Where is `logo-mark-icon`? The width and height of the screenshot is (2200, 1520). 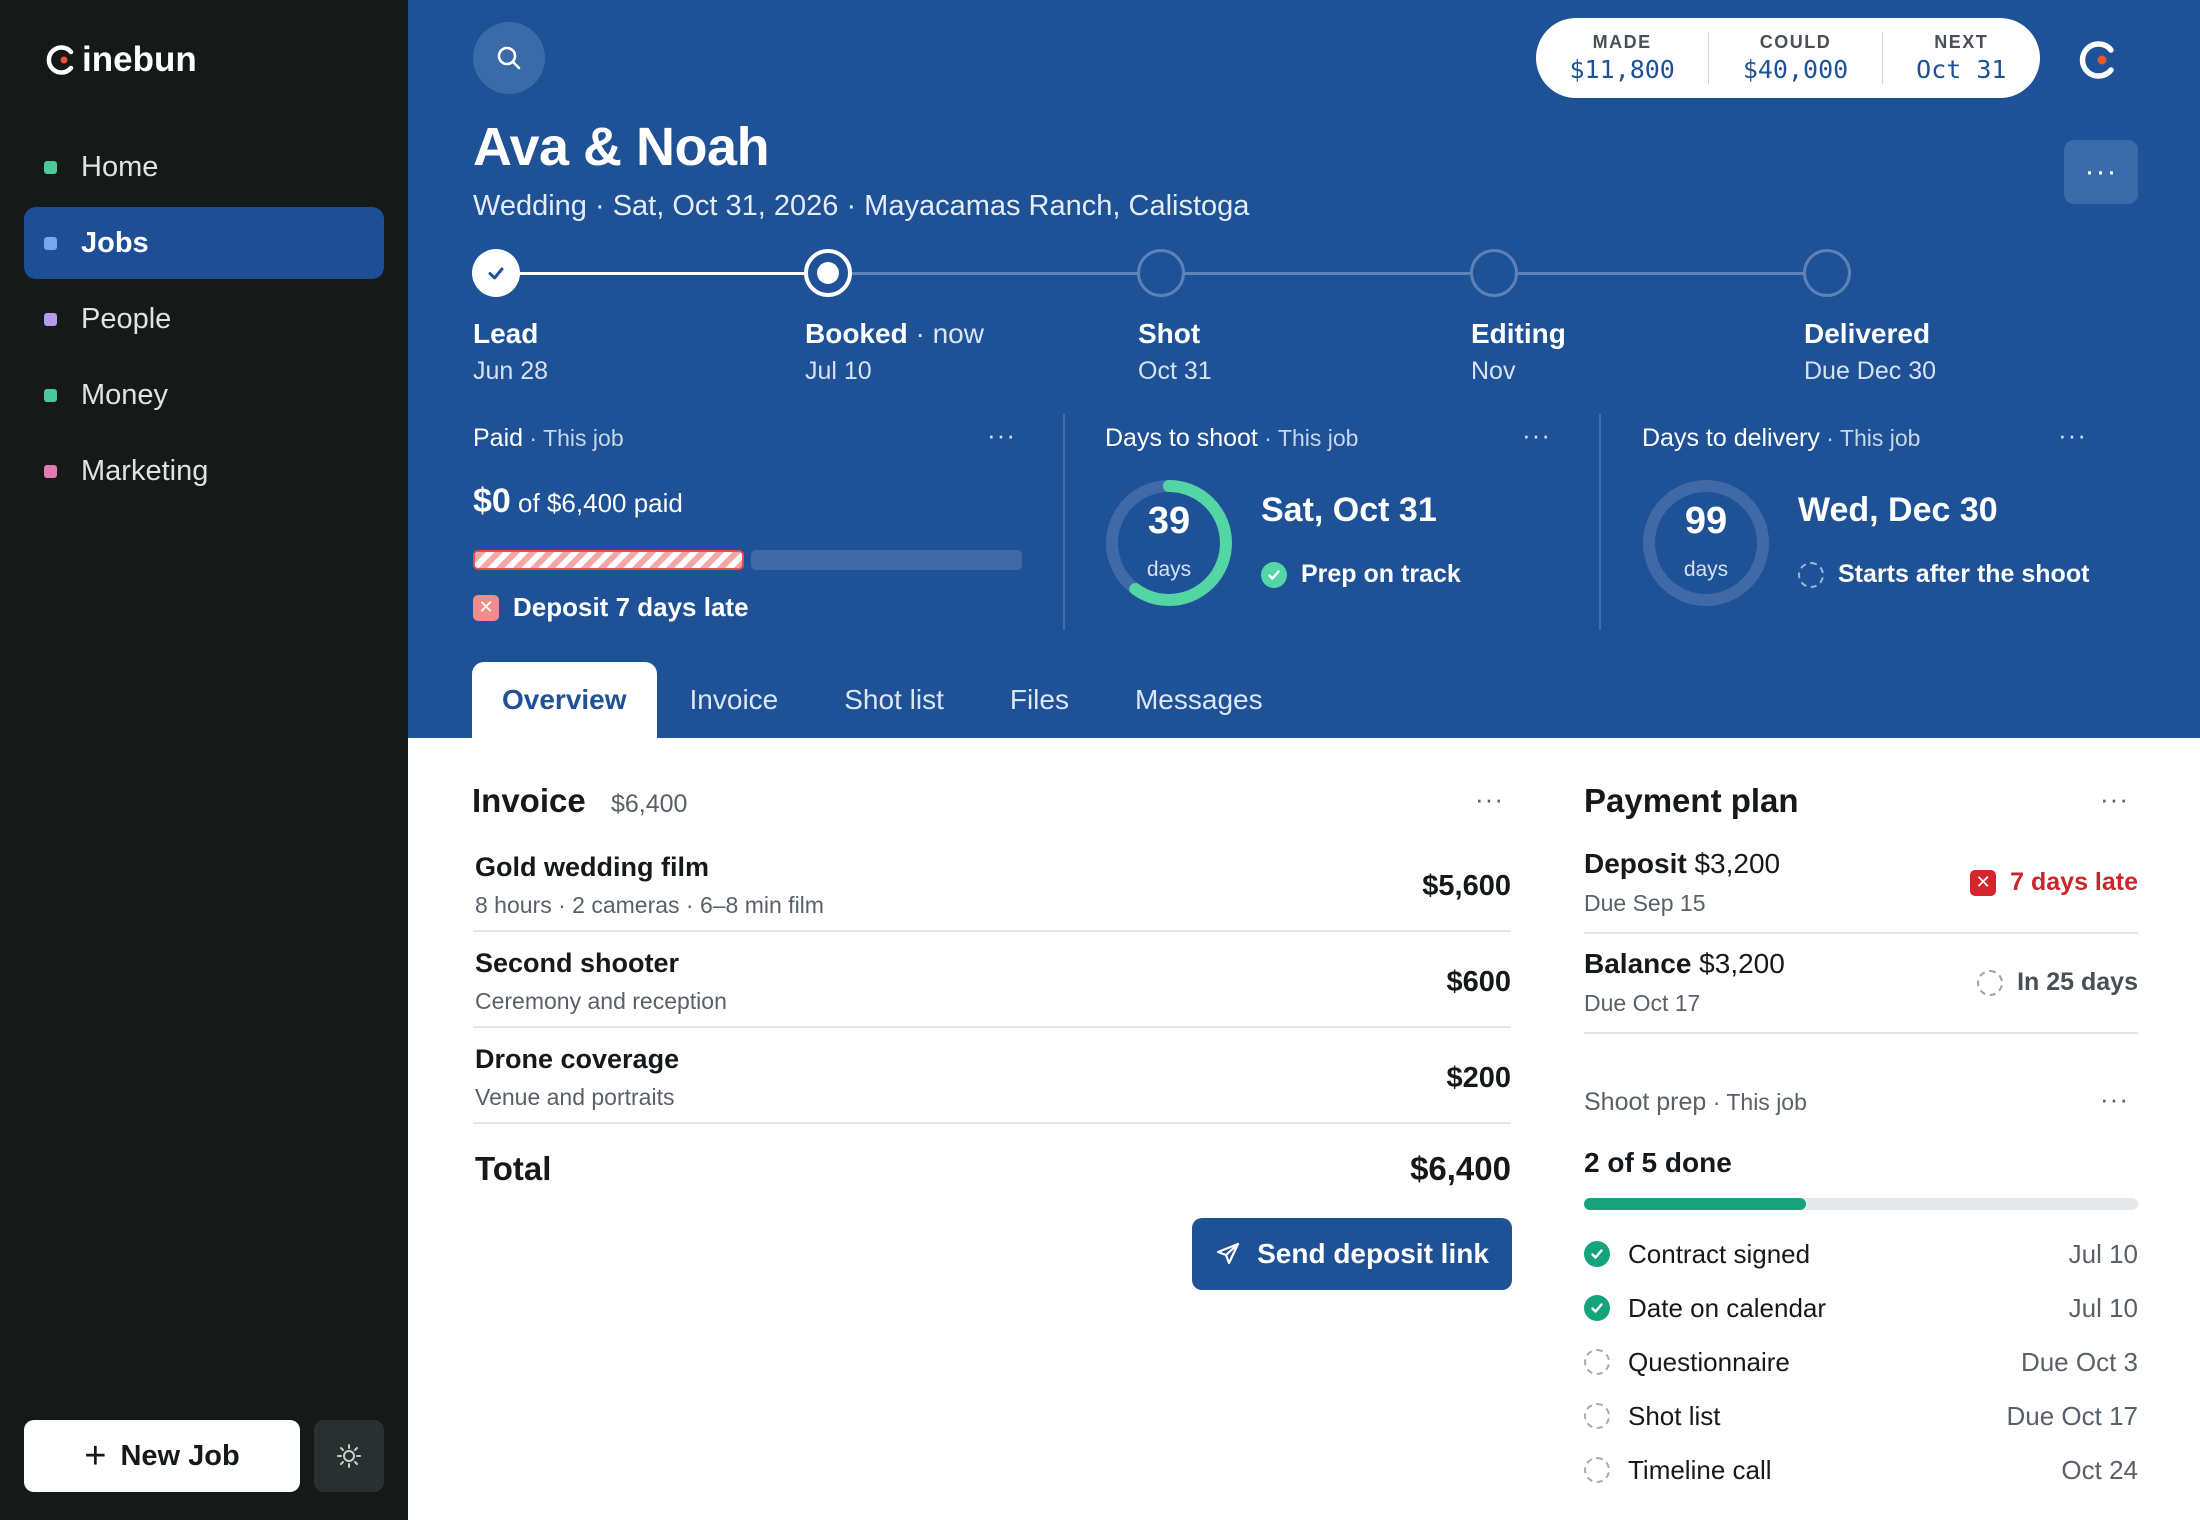
logo-mark-icon is located at coordinates (61, 60).